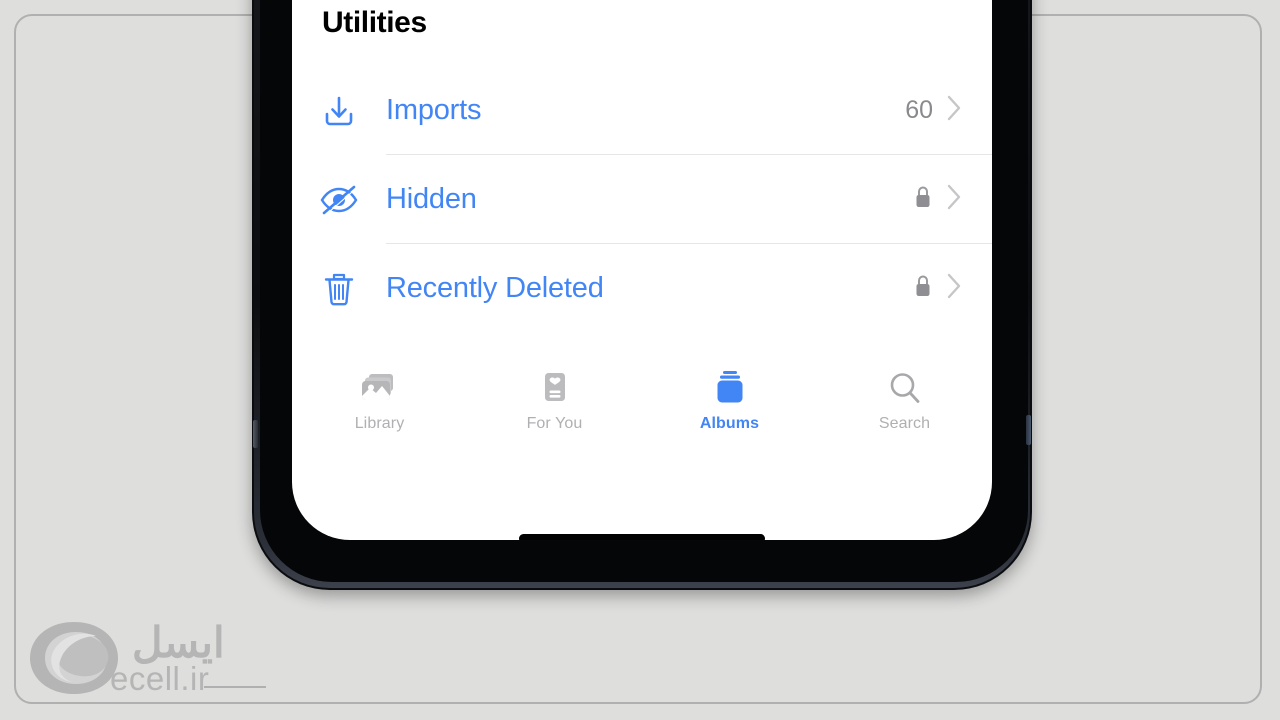 This screenshot has height=720, width=1280. I want to click on list-item-label: Imports, so click(434, 110).